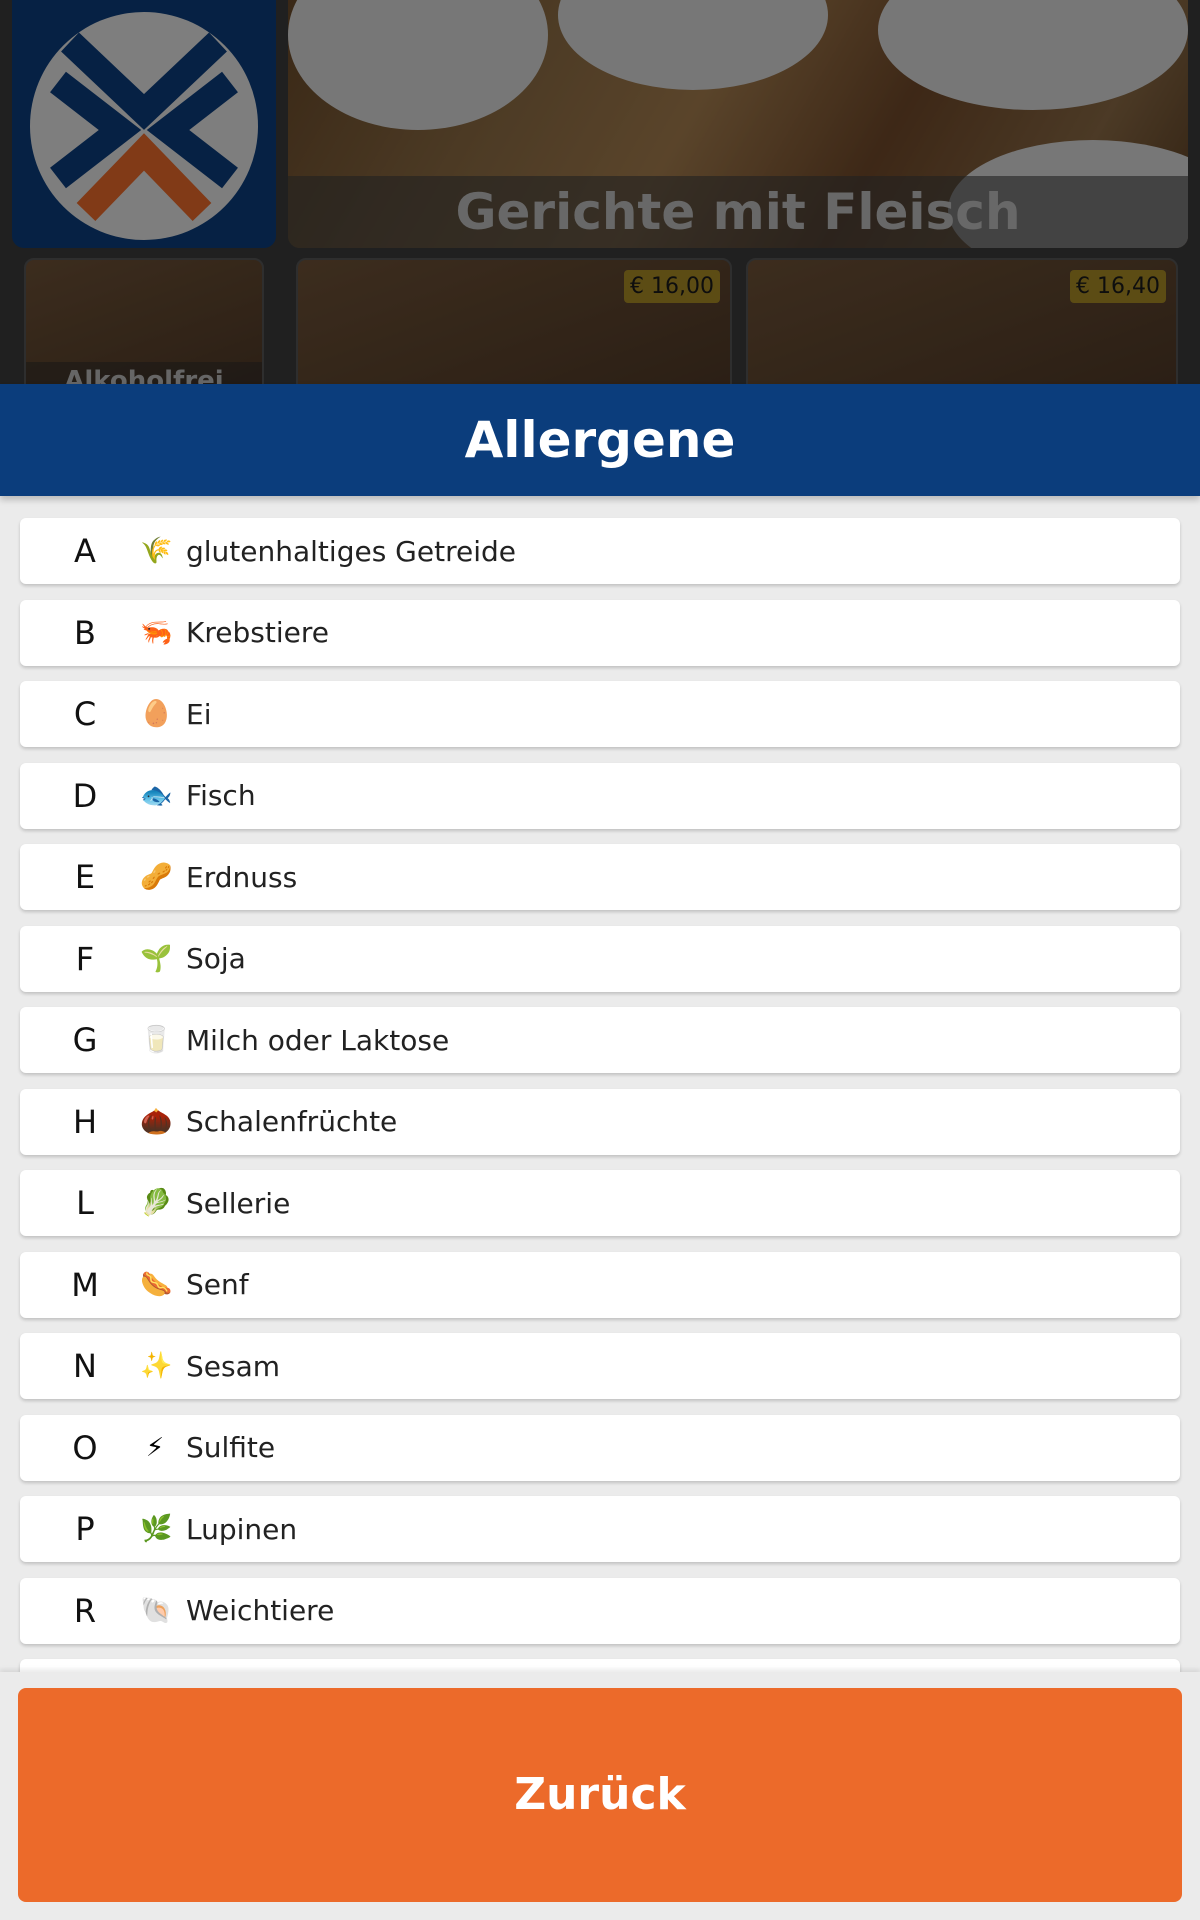 The height and width of the screenshot is (1920, 1200). Describe the element at coordinates (156, 1366) in the screenshot. I see `allergen-icon: ✨` at that location.